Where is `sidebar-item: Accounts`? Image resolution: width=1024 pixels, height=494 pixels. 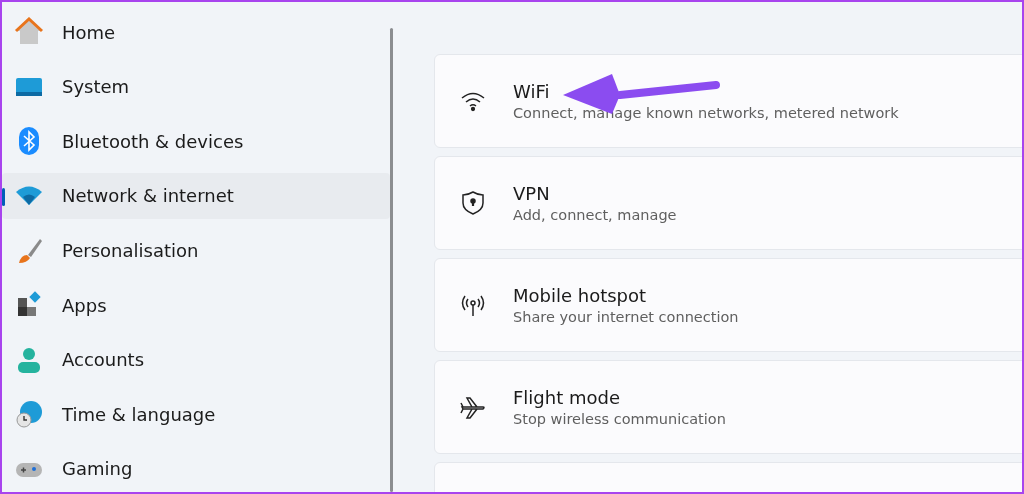
sidebar-item: Accounts is located at coordinates (196, 359).